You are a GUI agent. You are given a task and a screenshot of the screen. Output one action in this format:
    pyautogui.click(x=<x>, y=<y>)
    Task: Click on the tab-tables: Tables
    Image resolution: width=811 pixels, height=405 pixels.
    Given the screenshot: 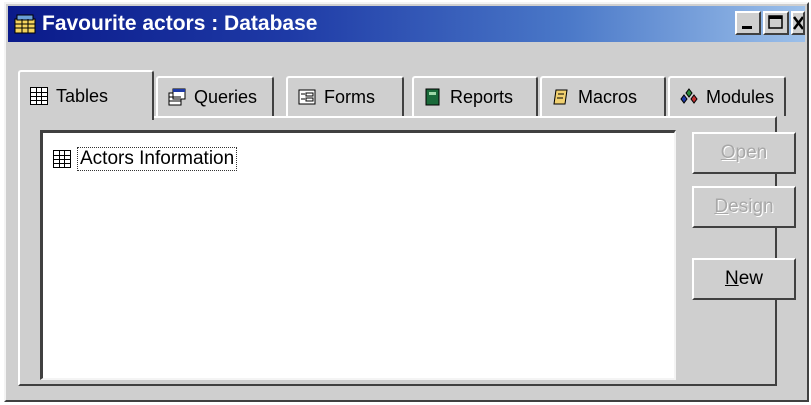 What is the action you would take?
    pyautogui.click(x=86, y=95)
    